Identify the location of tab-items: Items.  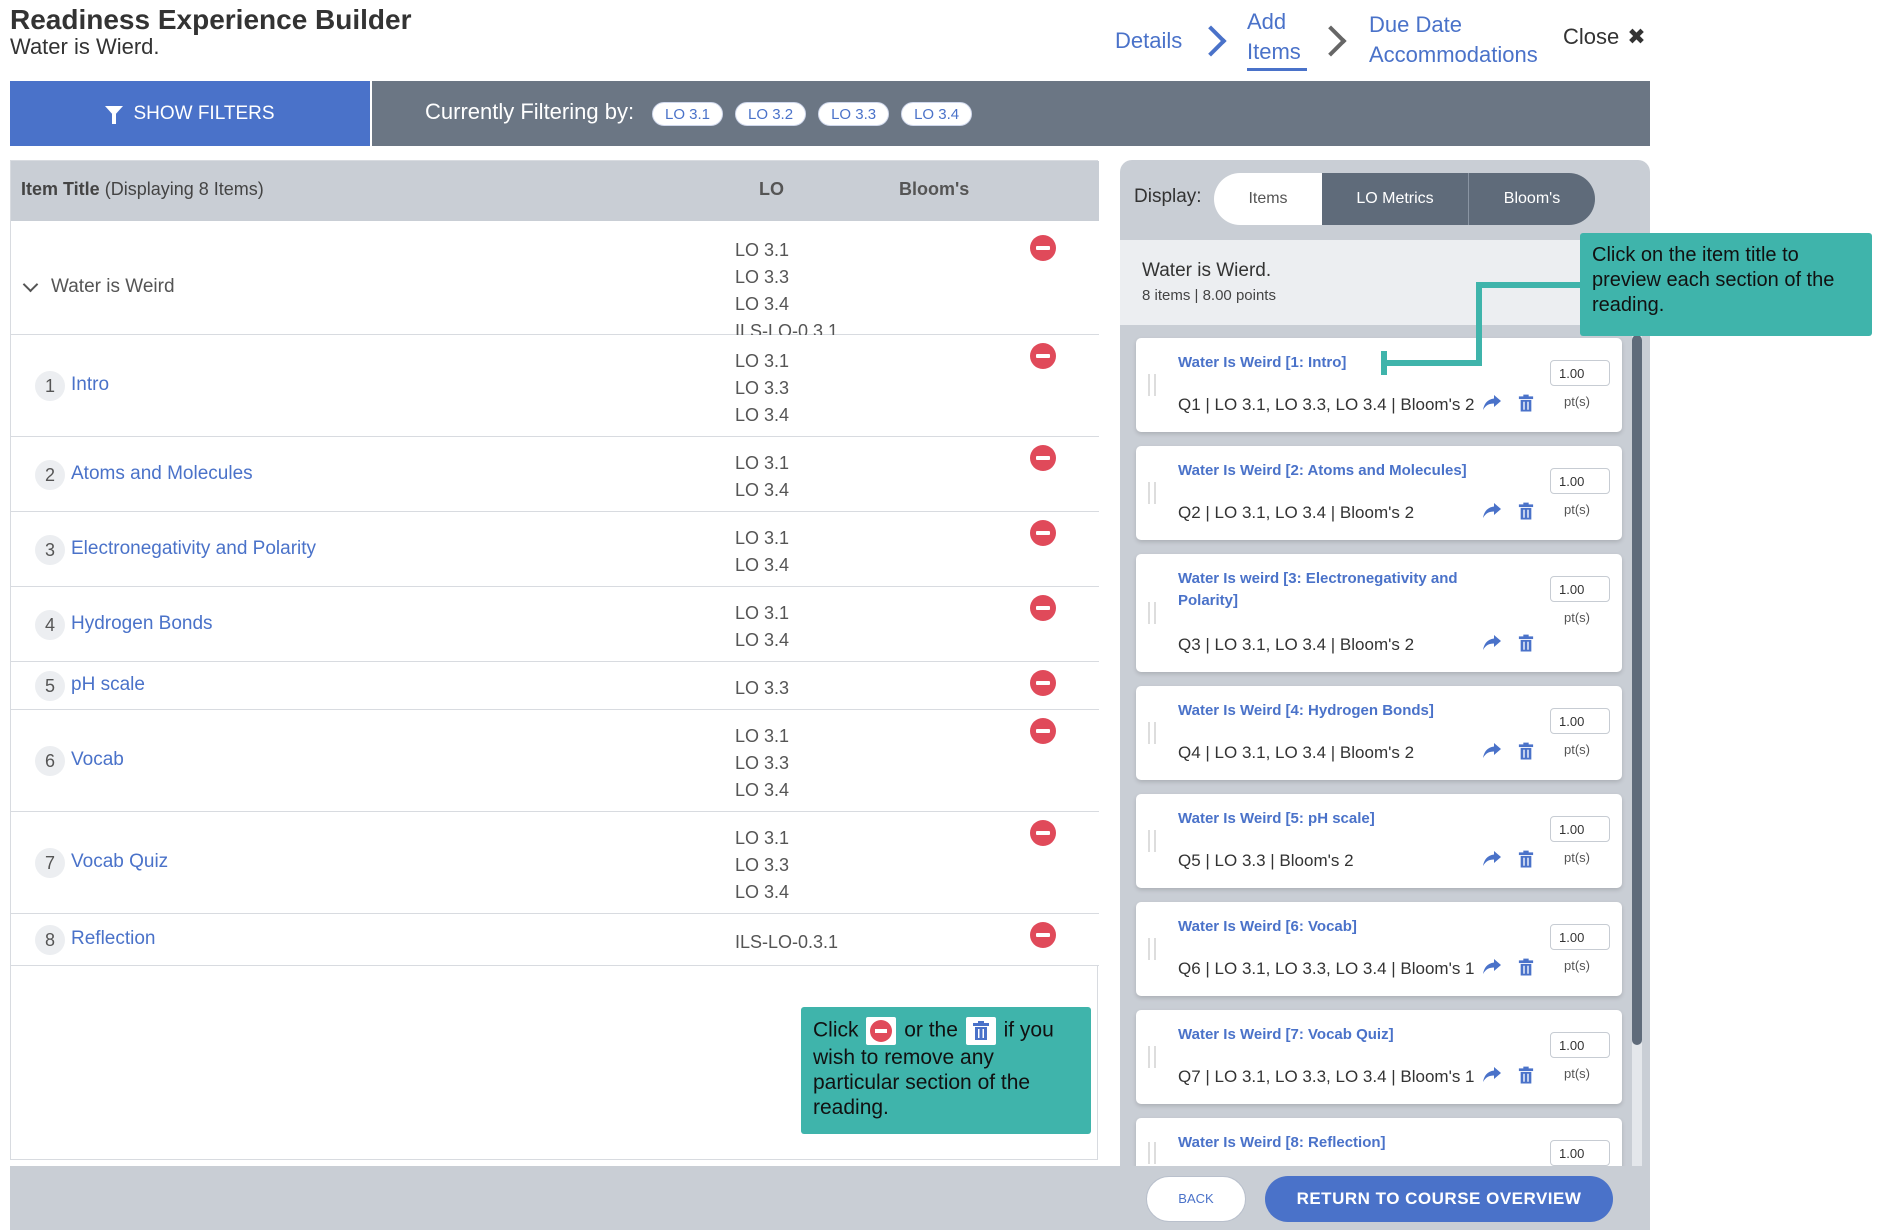
(1268, 199).